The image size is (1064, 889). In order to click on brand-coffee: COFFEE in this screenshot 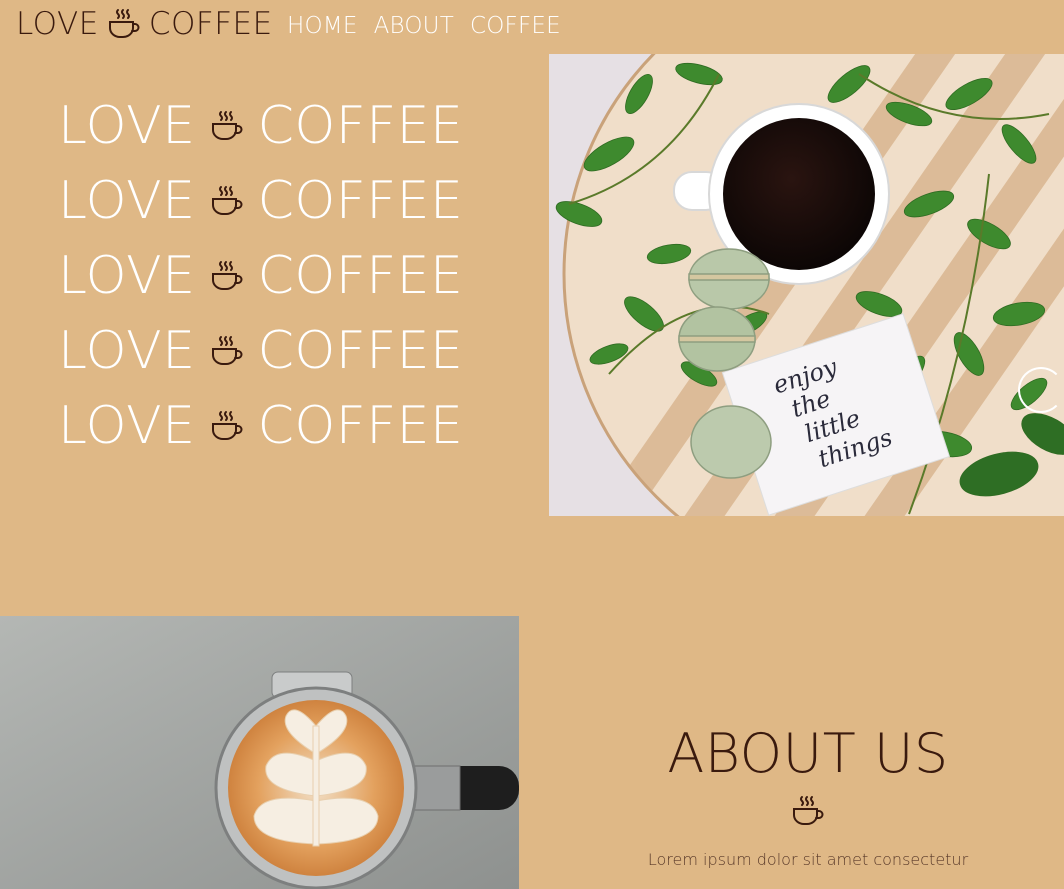, I will do `click(210, 24)`.